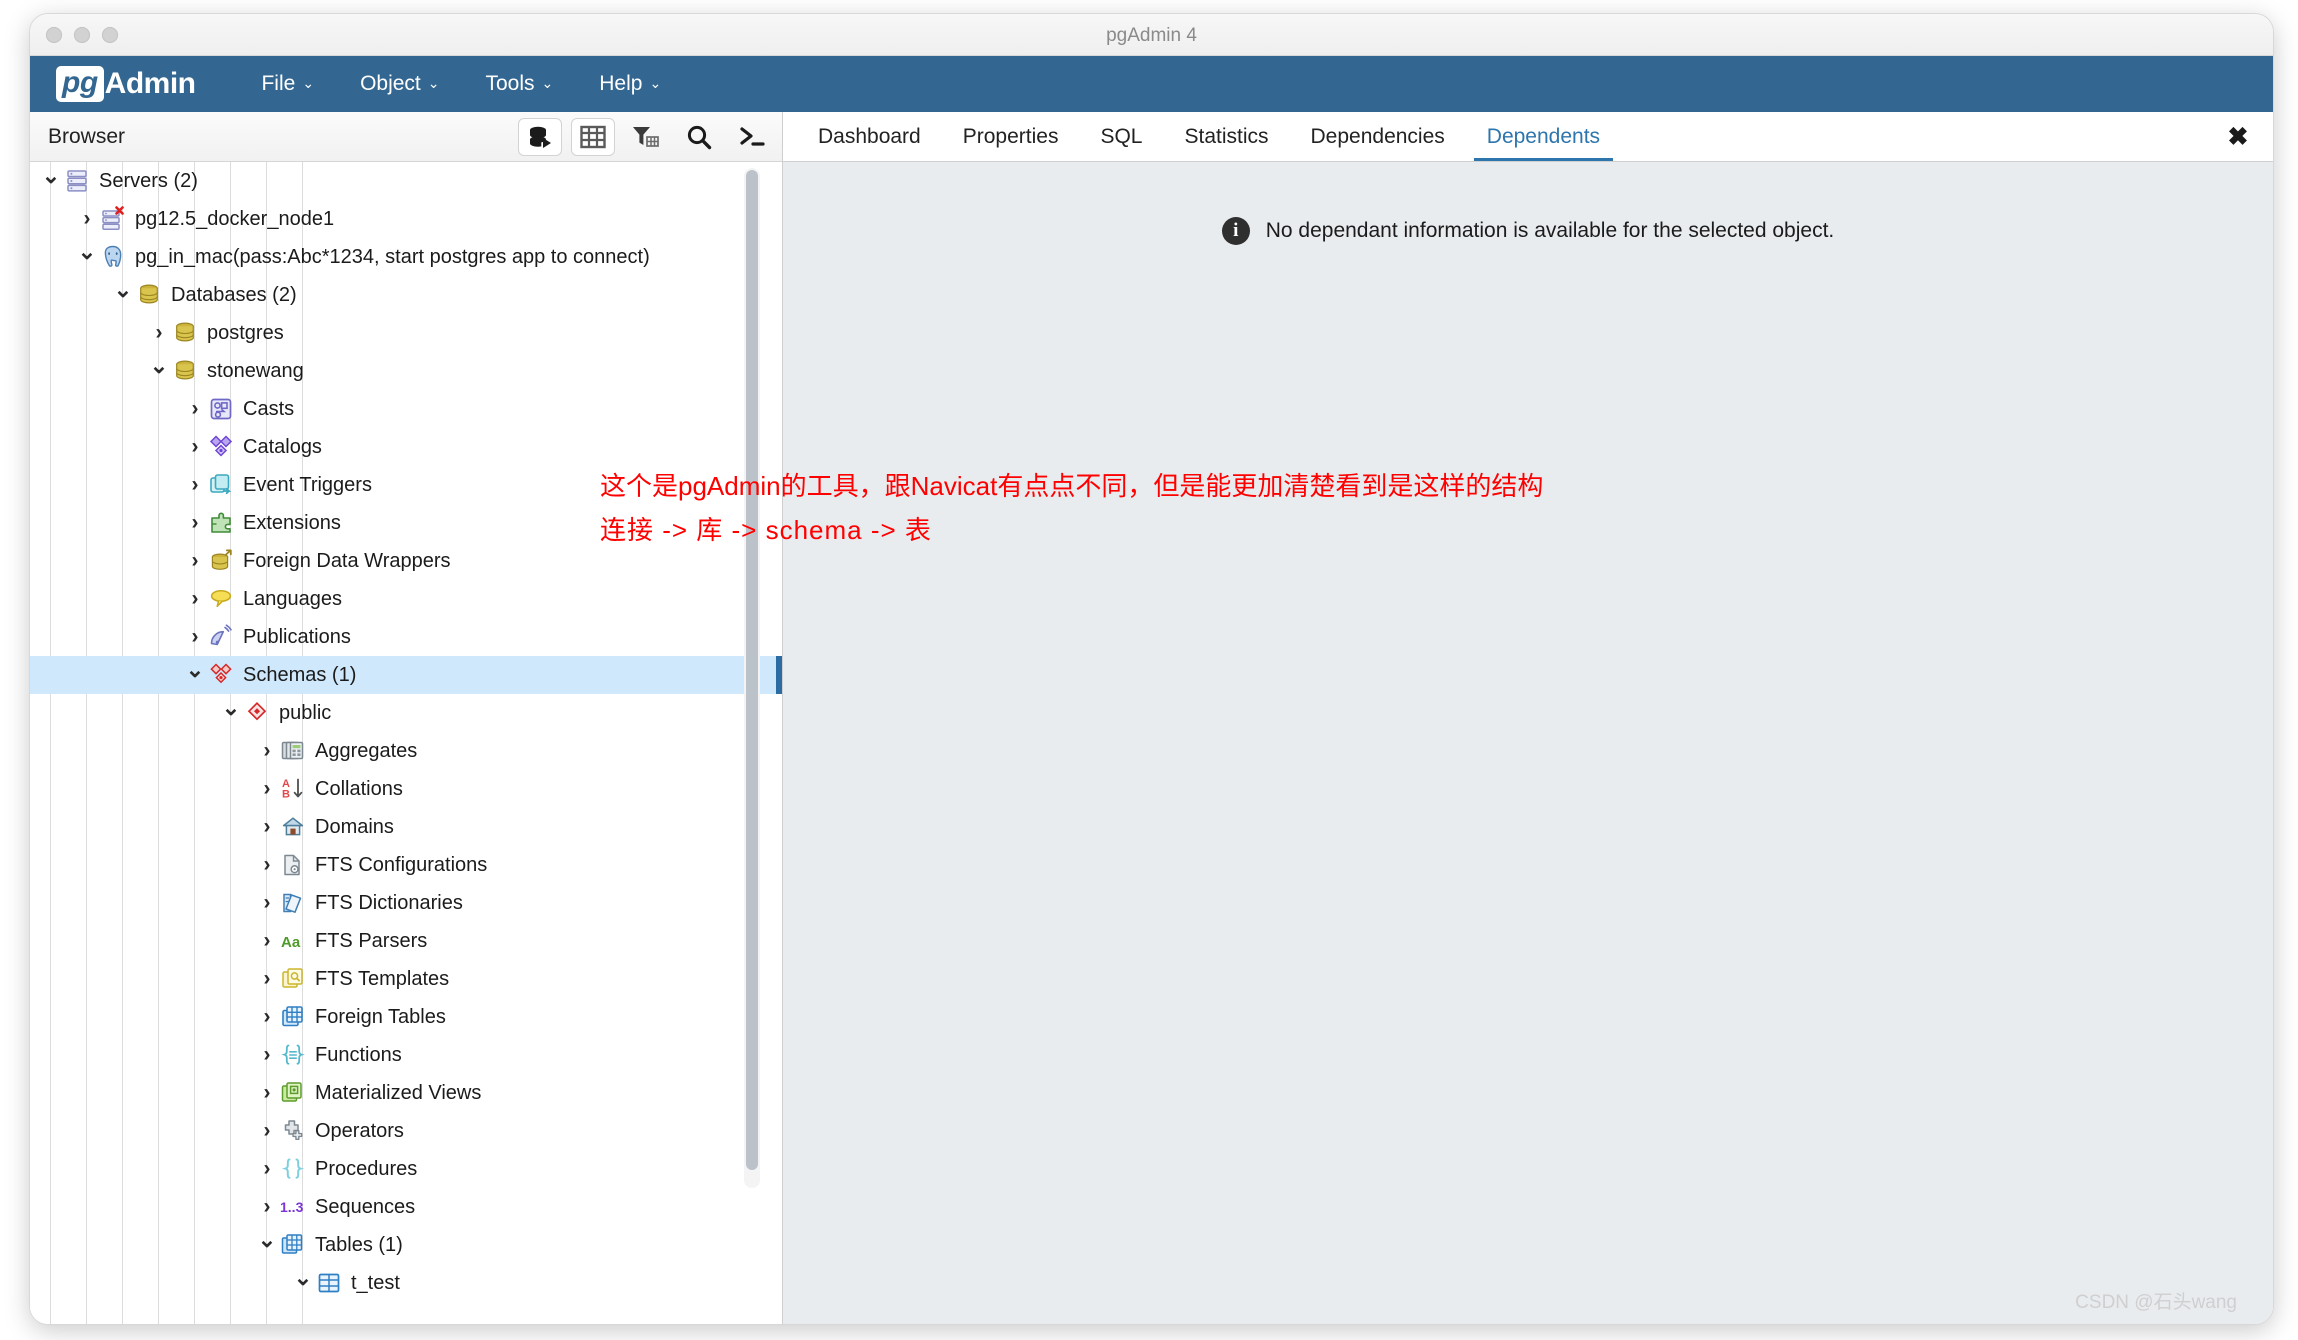 This screenshot has width=2298, height=1340. I want to click on tree-node-label: Foreign Tables, so click(380, 1017).